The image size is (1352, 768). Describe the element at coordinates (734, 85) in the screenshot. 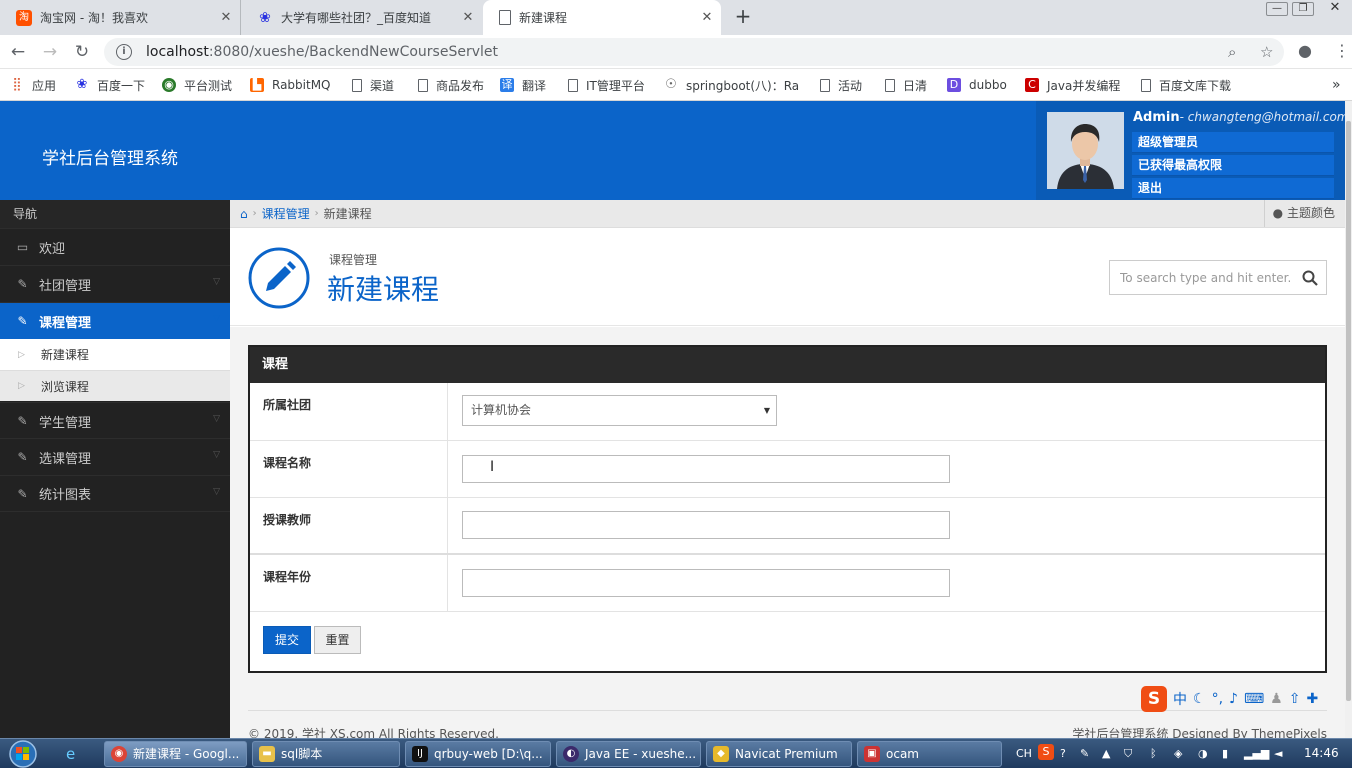

I see `bookmark-springboot: ☉ springboot(八)：Ra` at that location.